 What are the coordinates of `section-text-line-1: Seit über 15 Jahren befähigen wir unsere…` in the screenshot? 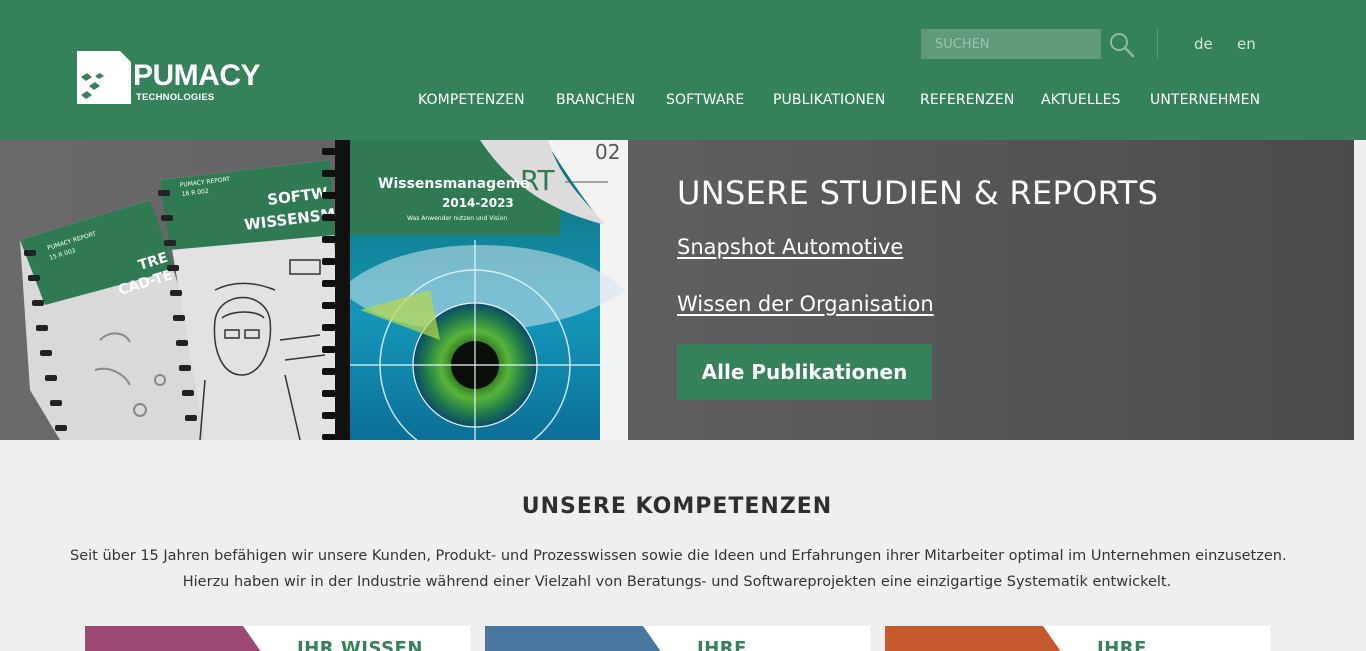 It's located at (678, 556).